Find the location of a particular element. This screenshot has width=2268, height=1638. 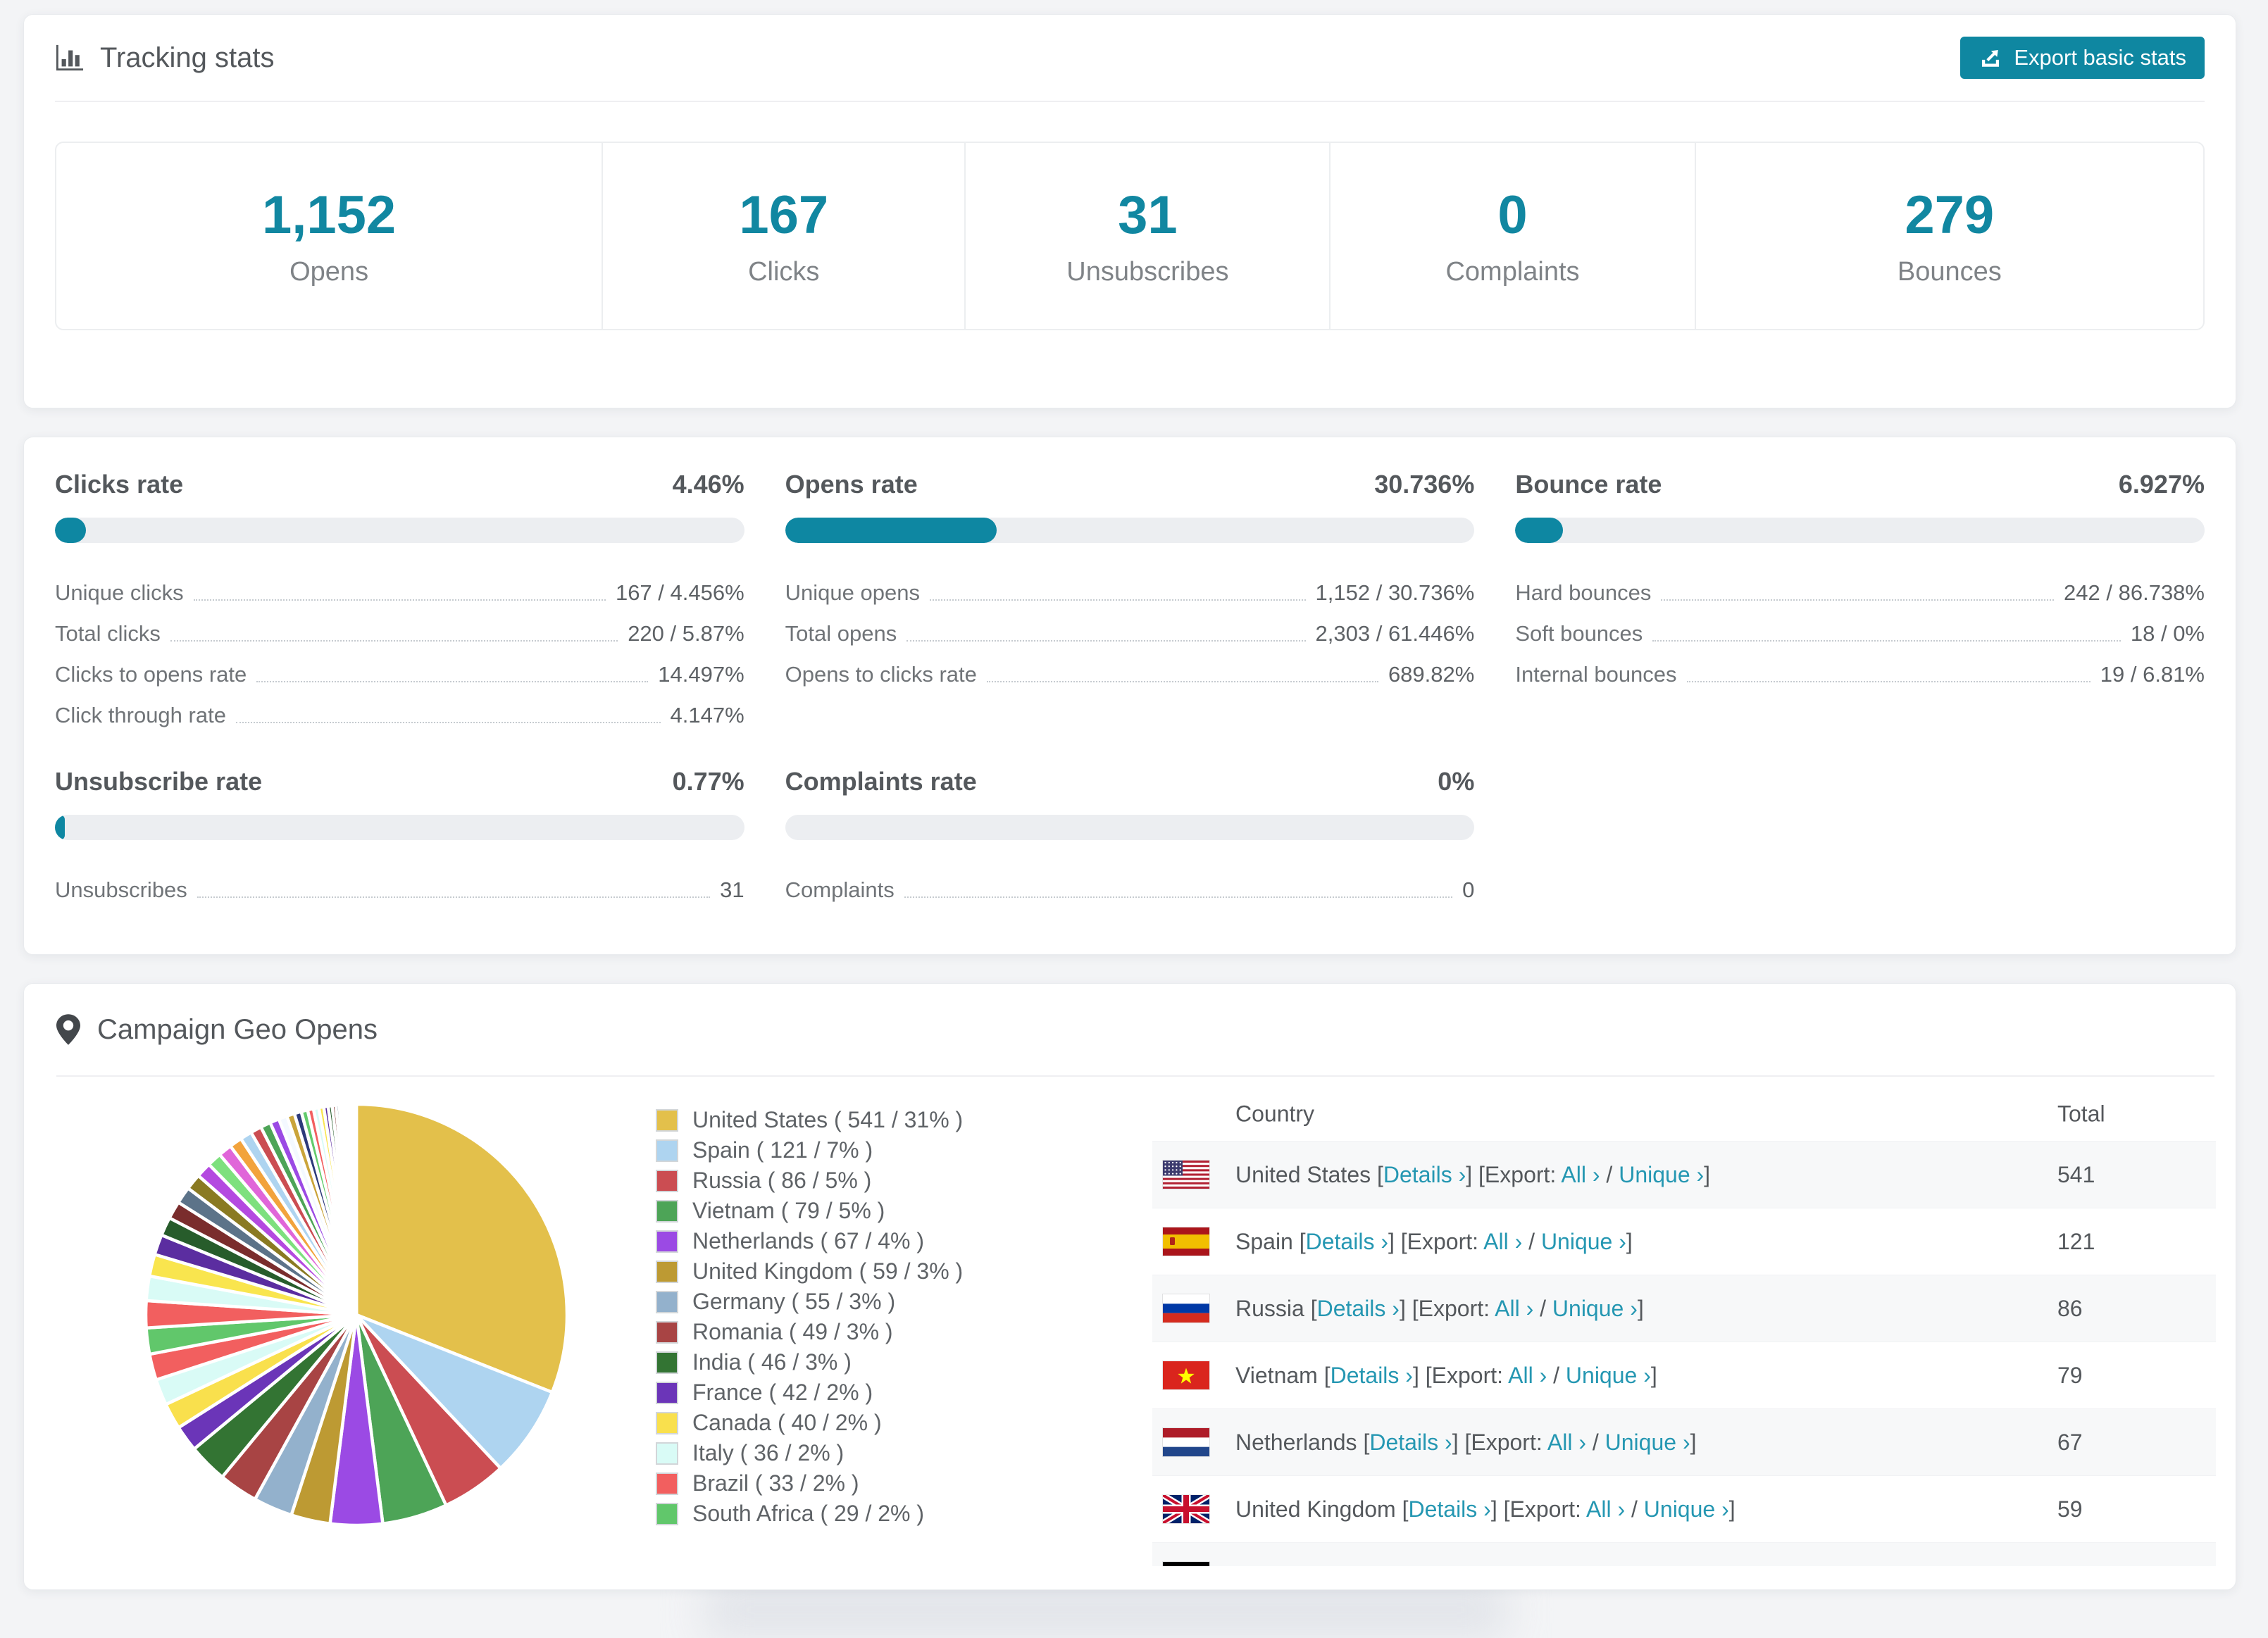

export-unique-link-united-kingdom: Unique › is located at coordinates (1687, 1509).